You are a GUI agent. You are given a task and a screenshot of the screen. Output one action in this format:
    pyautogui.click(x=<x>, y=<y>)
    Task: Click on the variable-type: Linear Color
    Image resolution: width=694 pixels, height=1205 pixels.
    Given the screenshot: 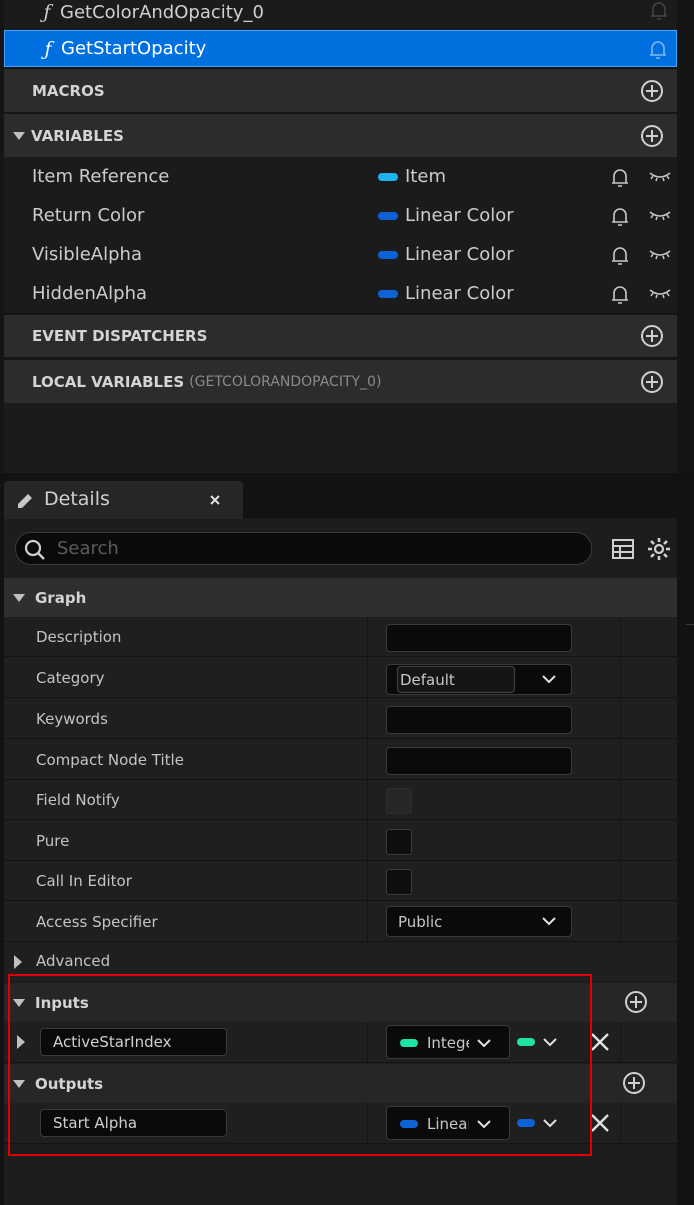 What is the action you would take?
    pyautogui.click(x=459, y=293)
    